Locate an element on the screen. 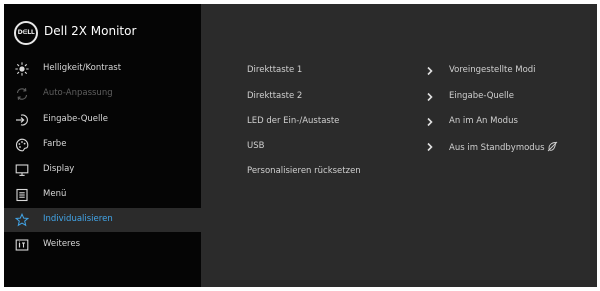 The image size is (600, 291). setting-shortcut-key-1: Direkttaste 1 is located at coordinates (274, 70).